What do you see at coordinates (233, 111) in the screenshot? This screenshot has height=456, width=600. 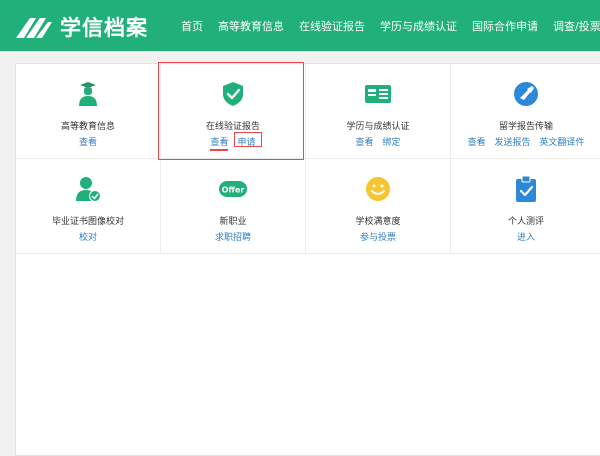 I see `tile-online-verification: 在线验证报告 查看 申请` at bounding box center [233, 111].